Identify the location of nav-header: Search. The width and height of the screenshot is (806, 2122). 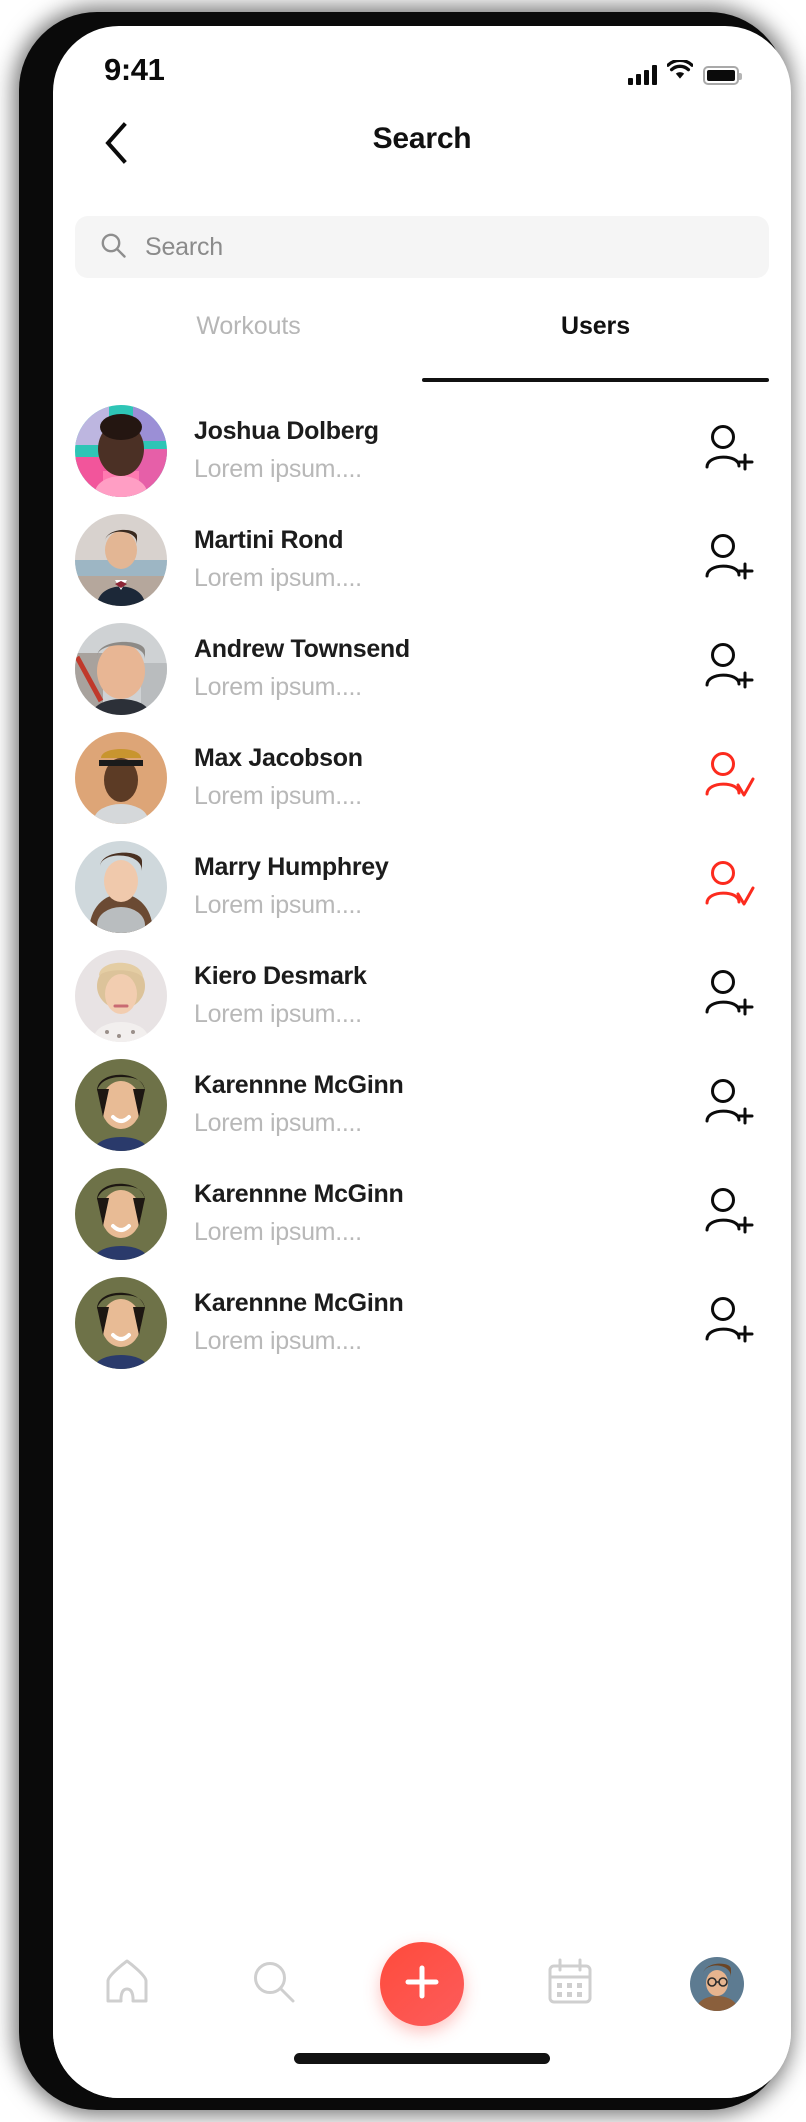
(422, 145).